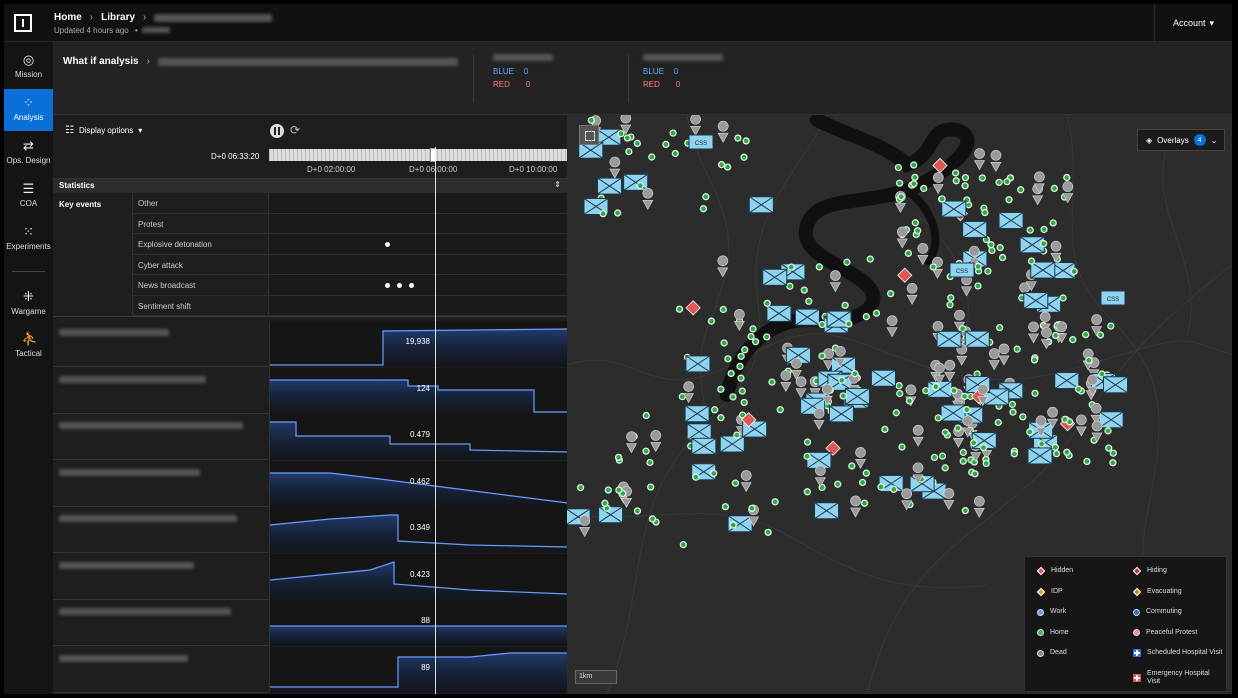 This screenshot has width=1238, height=698. Describe the element at coordinates (103, 130) in the screenshot. I see `display-options-button: ☷ Display options ▾` at that location.